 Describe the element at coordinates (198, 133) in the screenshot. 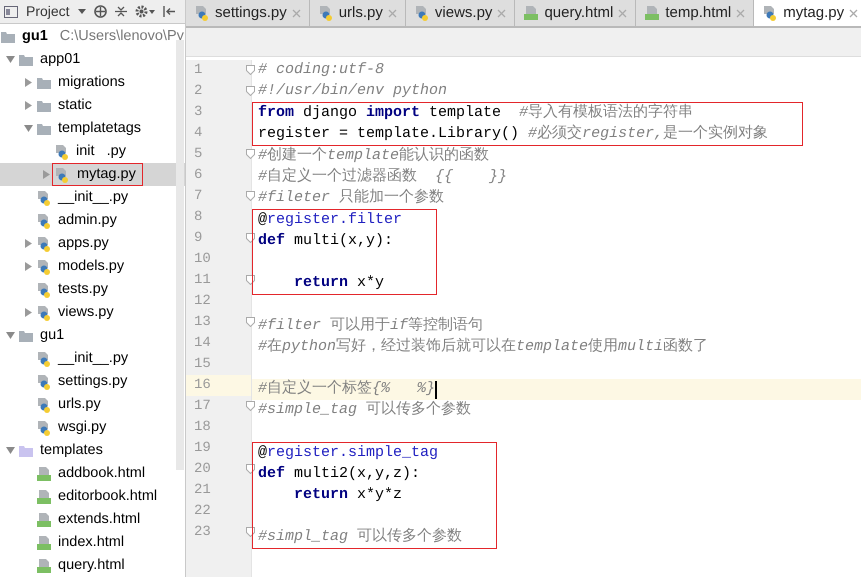

I see `line-number: 4` at that location.